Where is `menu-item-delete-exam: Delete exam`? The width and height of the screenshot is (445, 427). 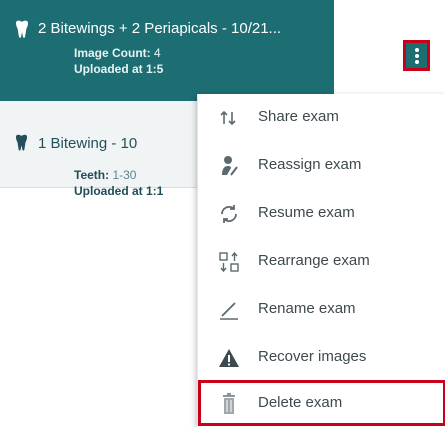
menu-item-delete-exam: Delete exam is located at coordinates (321, 403).